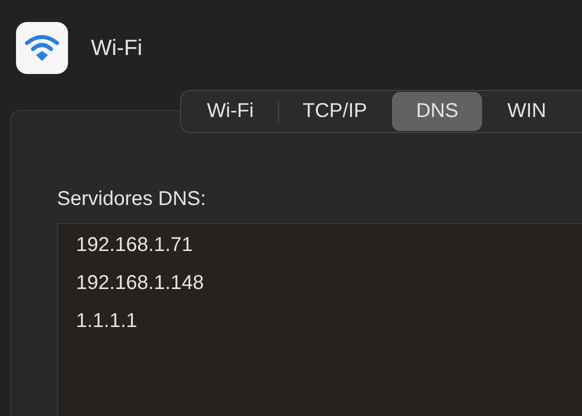 The image size is (582, 416). I want to click on tab: Wi-Fi, so click(230, 111).